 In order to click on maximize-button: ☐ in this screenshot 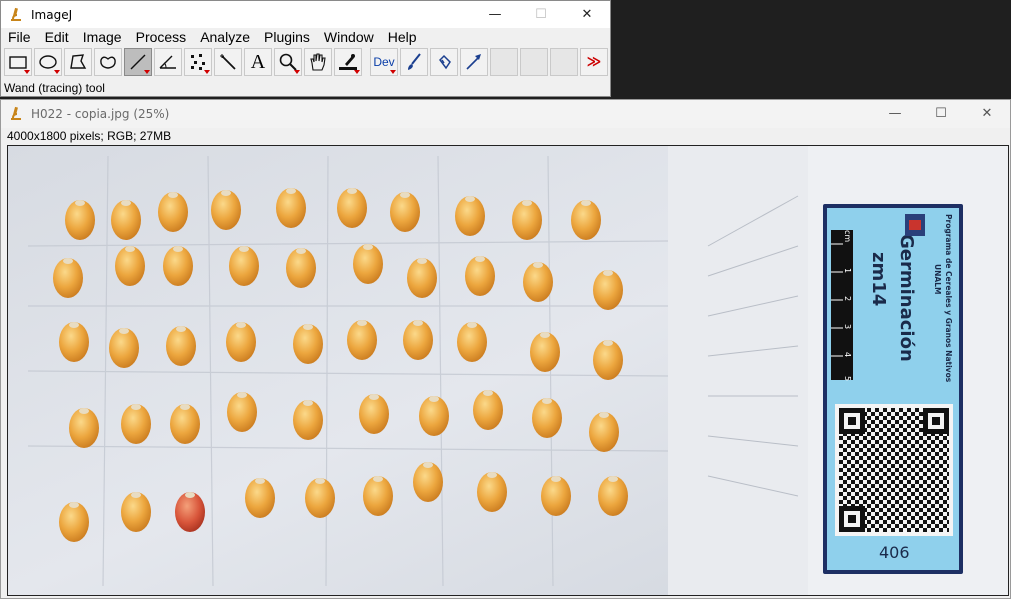, I will do `click(541, 14)`.